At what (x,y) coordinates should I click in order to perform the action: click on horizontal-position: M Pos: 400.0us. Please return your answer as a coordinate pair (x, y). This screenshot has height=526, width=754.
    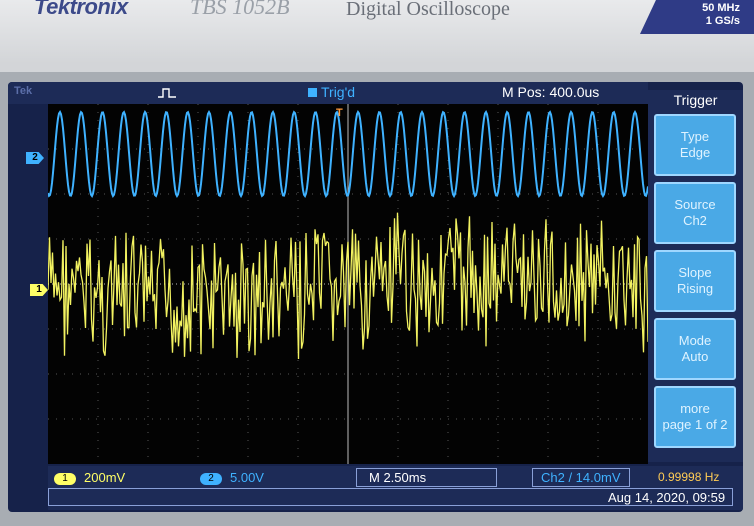
    Looking at the image, I should click on (551, 92).